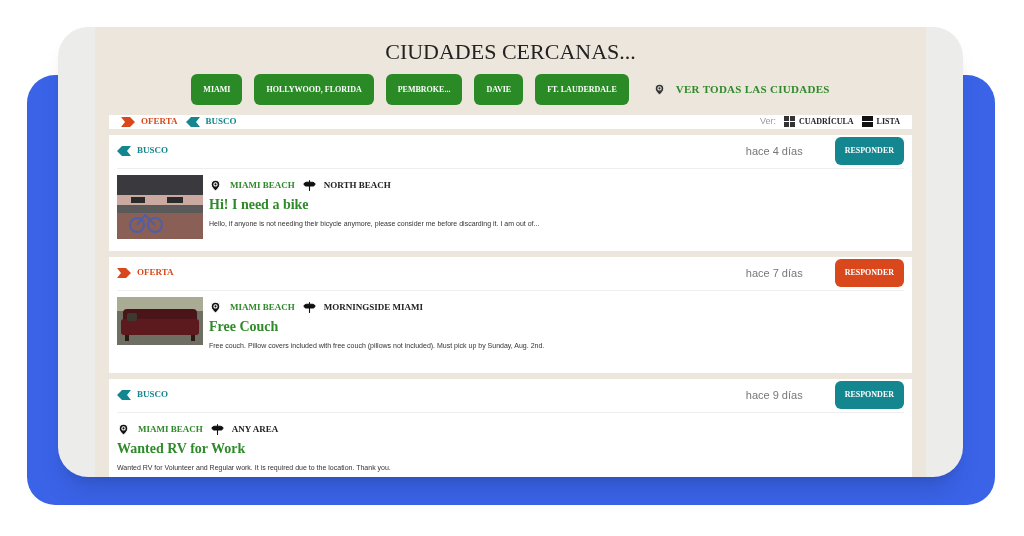 The width and height of the screenshot is (1024, 536). I want to click on post-title: Wanted RV for Work, so click(254, 448).